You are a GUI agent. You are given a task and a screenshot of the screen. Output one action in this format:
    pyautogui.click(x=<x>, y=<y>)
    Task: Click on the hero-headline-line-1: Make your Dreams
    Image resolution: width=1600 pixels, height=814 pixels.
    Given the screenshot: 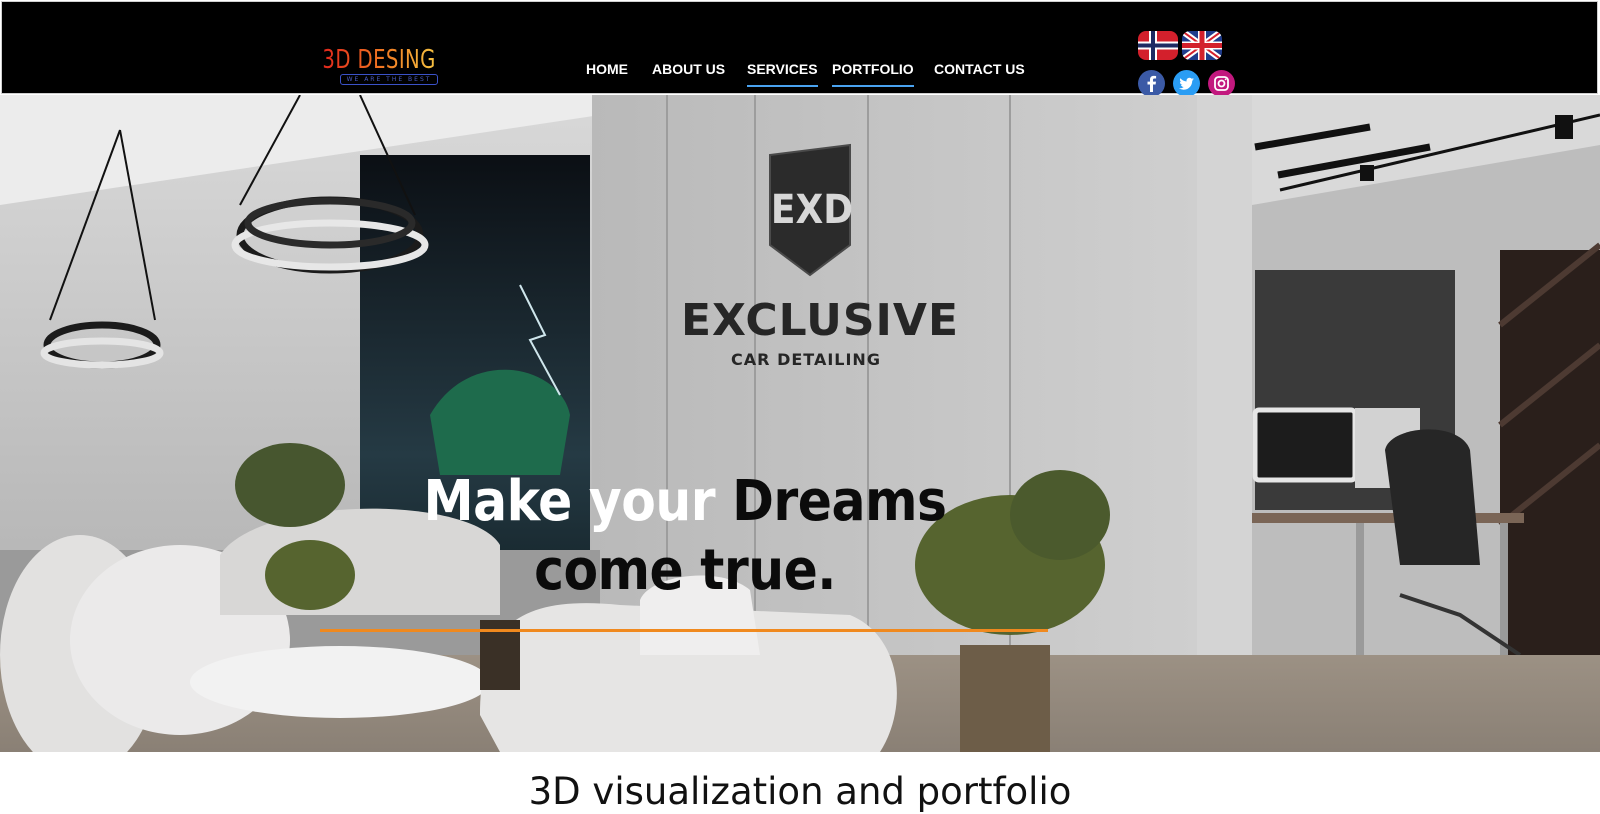 What is the action you would take?
    pyautogui.click(x=685, y=502)
    